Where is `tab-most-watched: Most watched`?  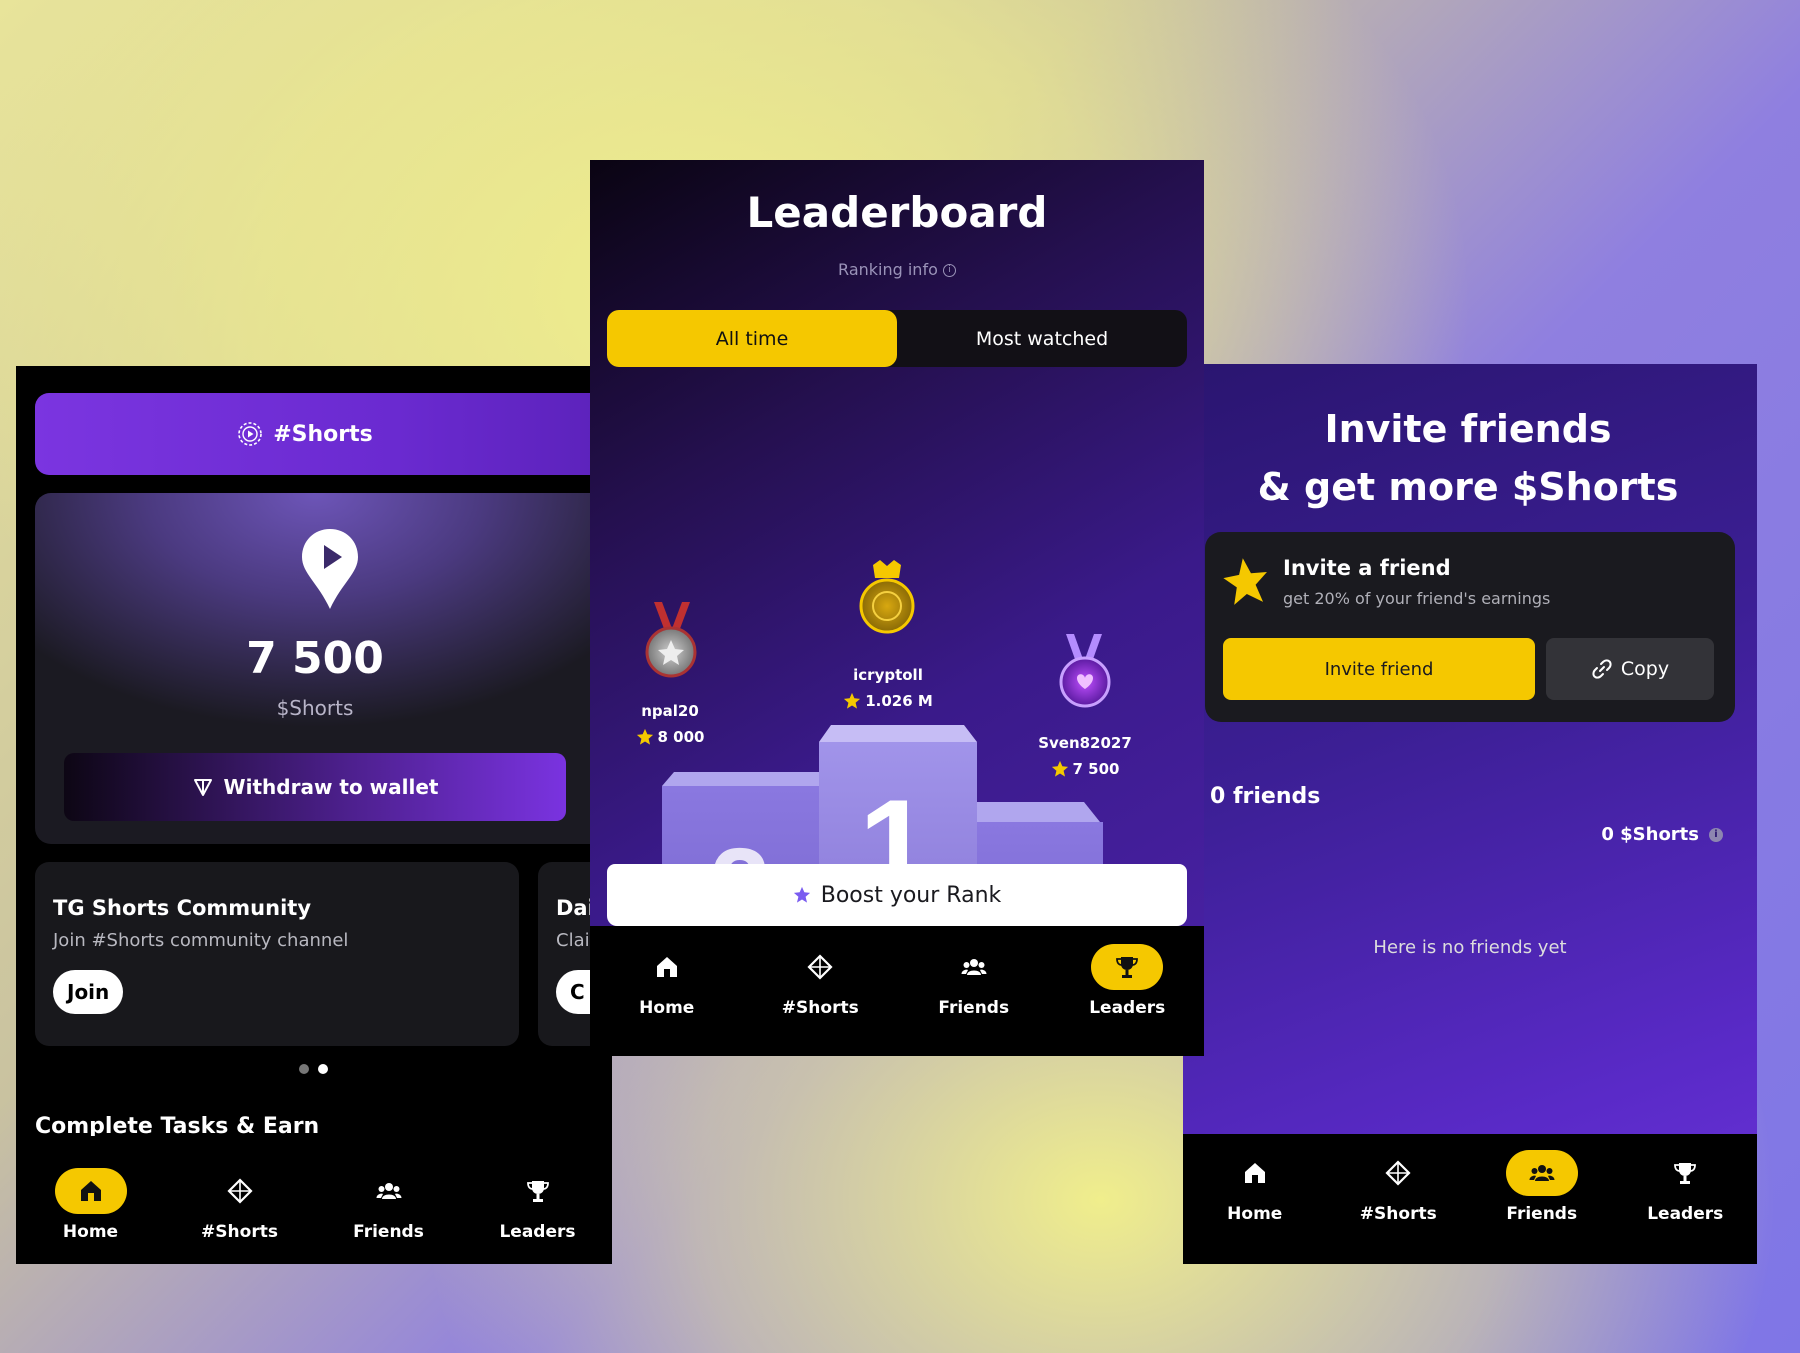 tab-most-watched: Most watched is located at coordinates (1042, 338).